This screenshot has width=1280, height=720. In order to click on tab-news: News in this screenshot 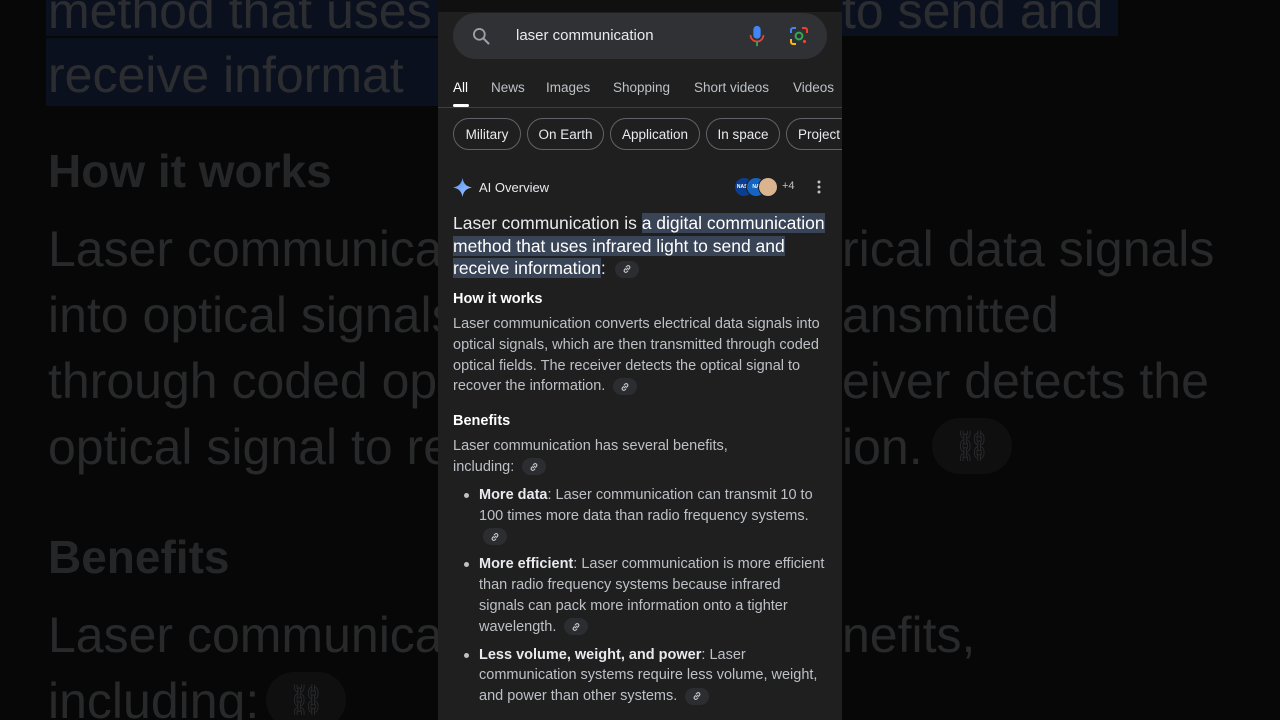, I will do `click(508, 87)`.